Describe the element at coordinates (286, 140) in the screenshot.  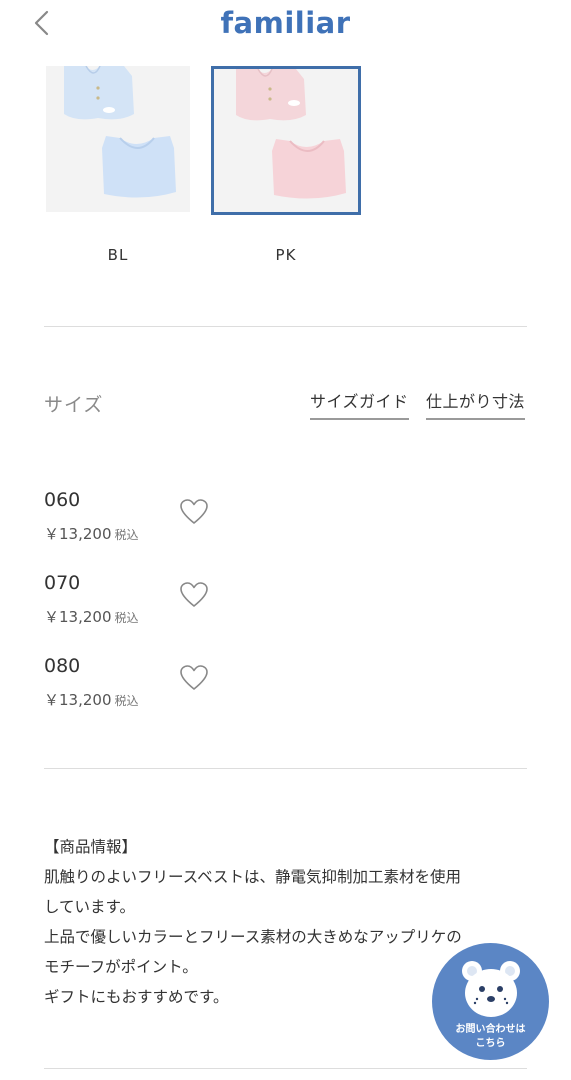
I see `product-image-pink` at that location.